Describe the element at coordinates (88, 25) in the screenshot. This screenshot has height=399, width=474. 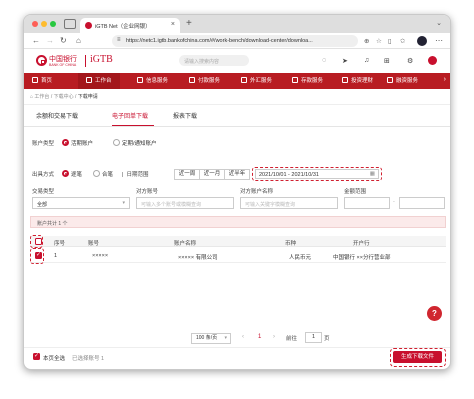
I see `boc-favicon-icon` at that location.